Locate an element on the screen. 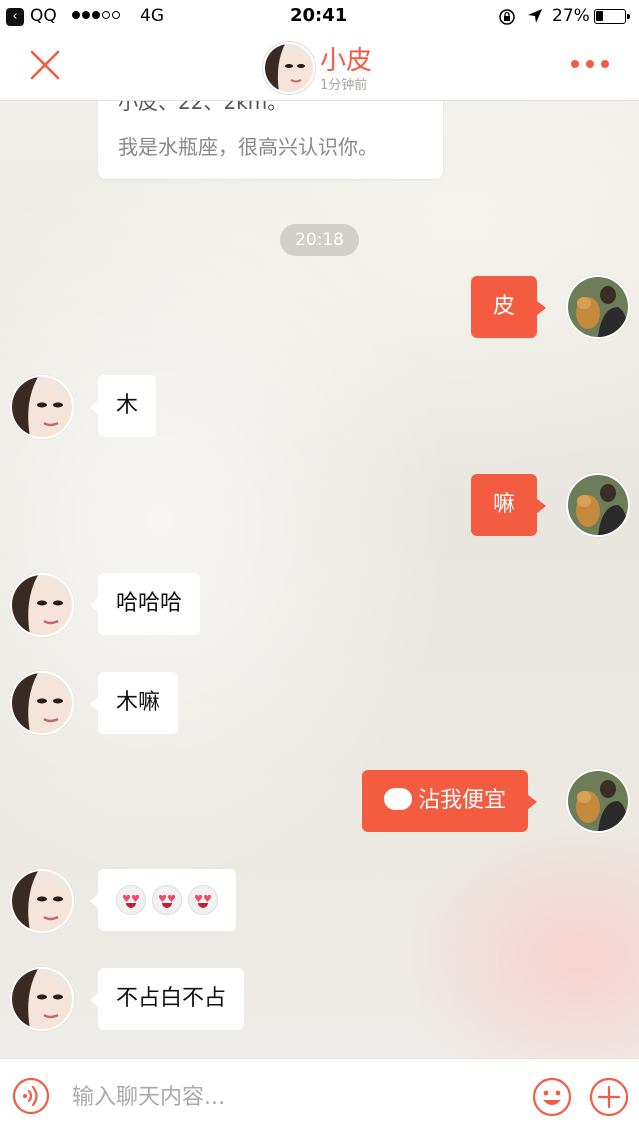  close-icon is located at coordinates (45, 65).